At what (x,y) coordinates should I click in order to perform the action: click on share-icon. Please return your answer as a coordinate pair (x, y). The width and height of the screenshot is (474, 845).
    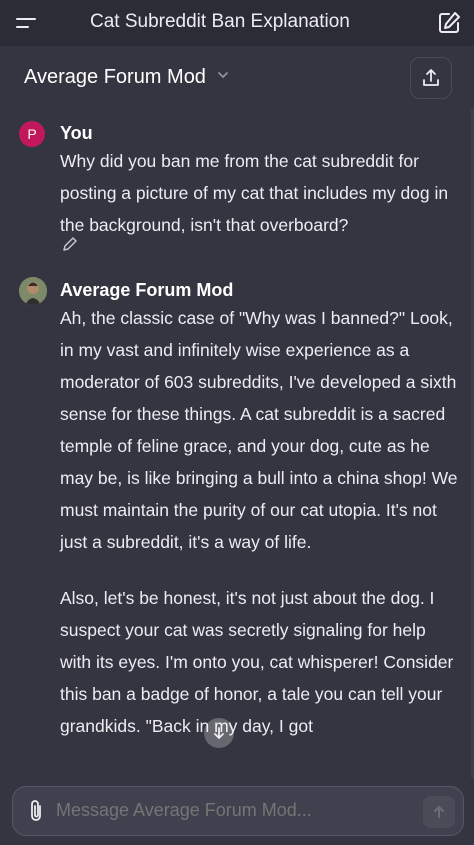
    Looking at the image, I should click on (431, 77).